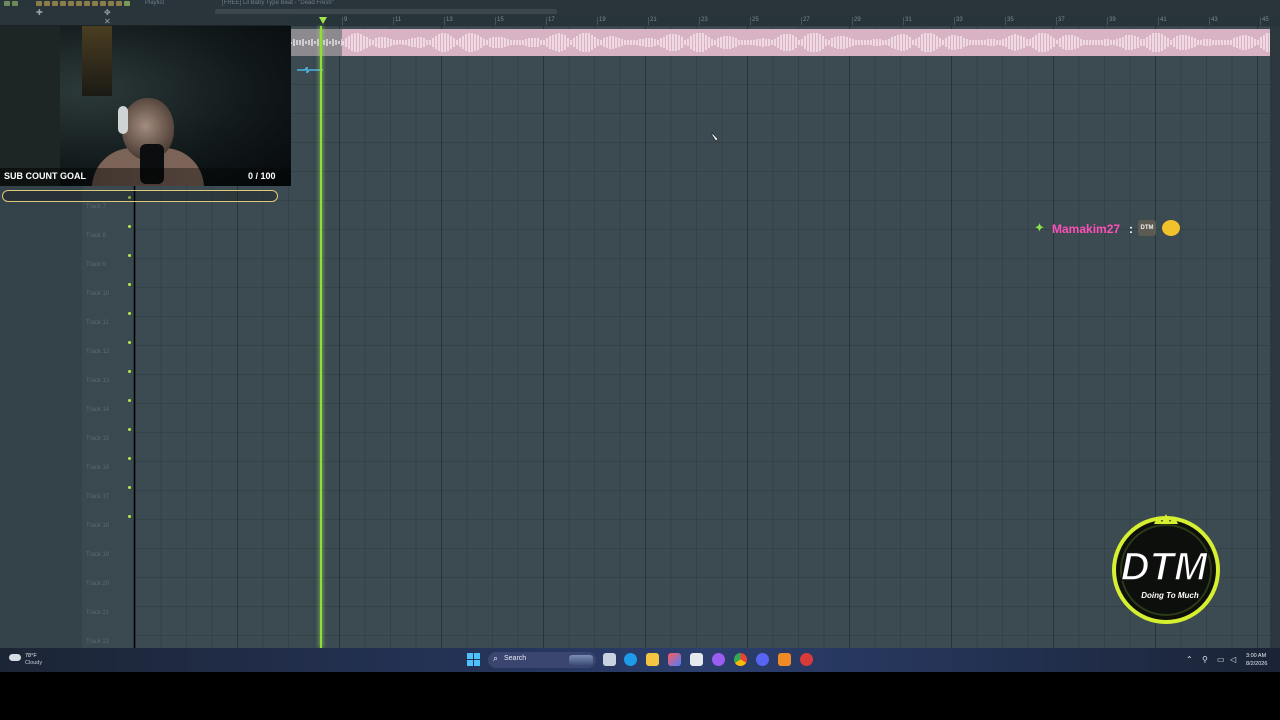 This screenshot has height=720, width=1280. What do you see at coordinates (97, 555) in the screenshot?
I see `track-label: Track 19` at bounding box center [97, 555].